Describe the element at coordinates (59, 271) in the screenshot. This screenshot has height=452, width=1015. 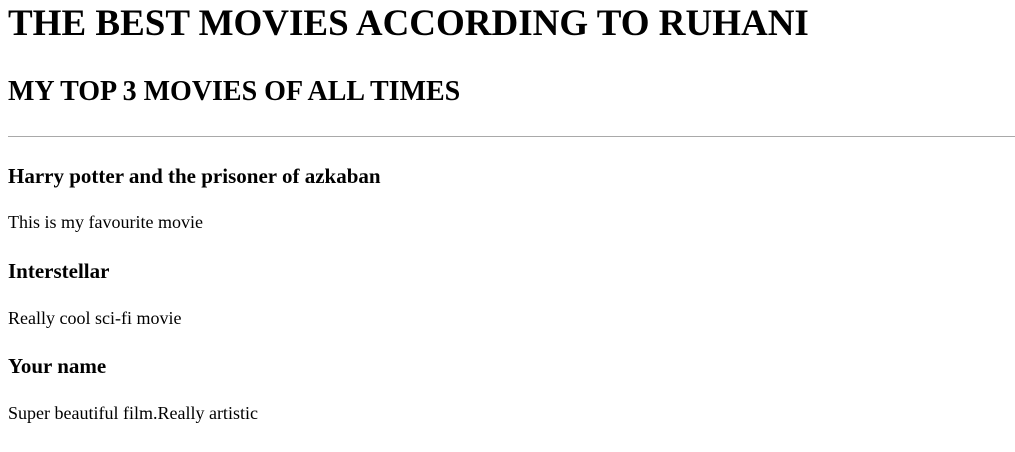
I see `movie-title: Interstellar` at that location.